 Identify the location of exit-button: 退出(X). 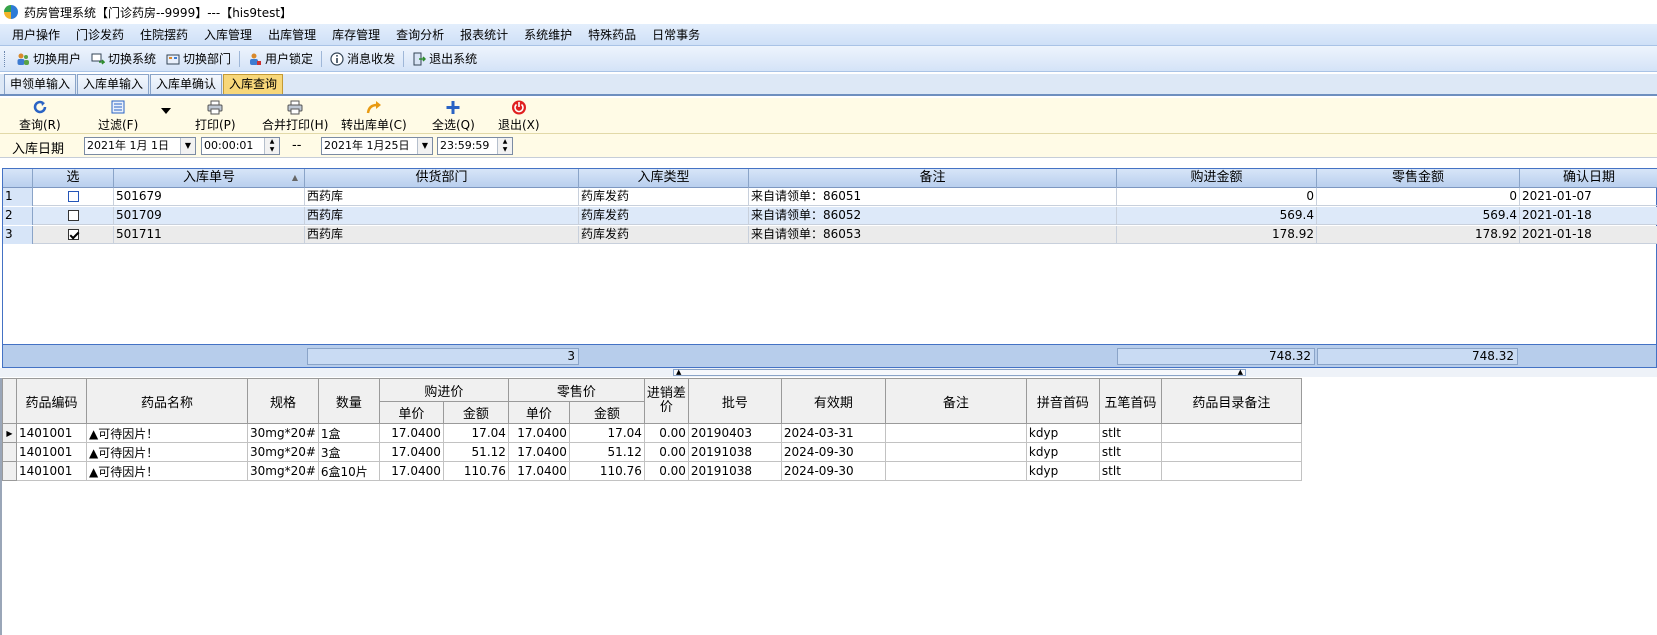
(519, 116).